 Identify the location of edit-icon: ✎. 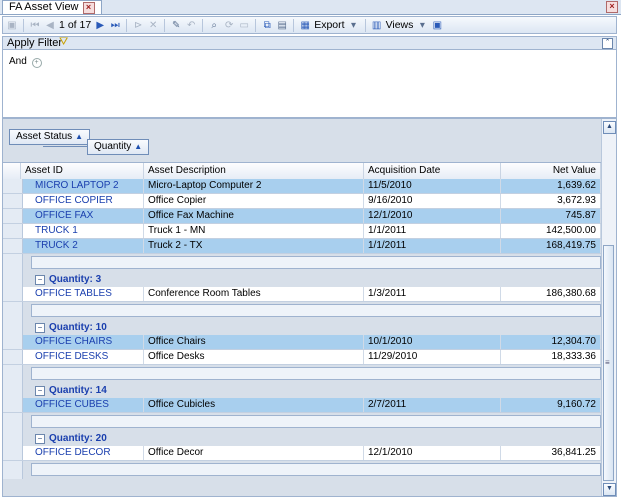
(176, 25).